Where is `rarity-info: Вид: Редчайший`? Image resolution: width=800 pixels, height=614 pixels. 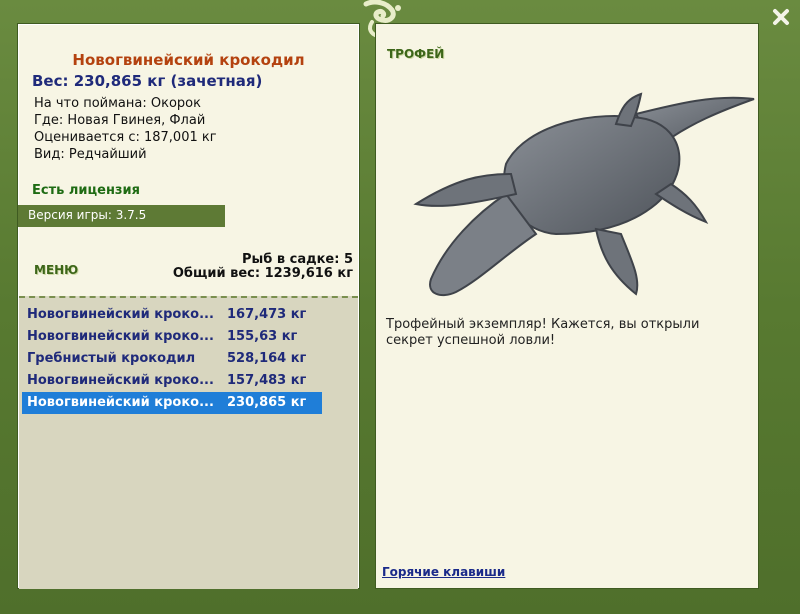
rarity-info: Вид: Редчайший is located at coordinates (90, 154).